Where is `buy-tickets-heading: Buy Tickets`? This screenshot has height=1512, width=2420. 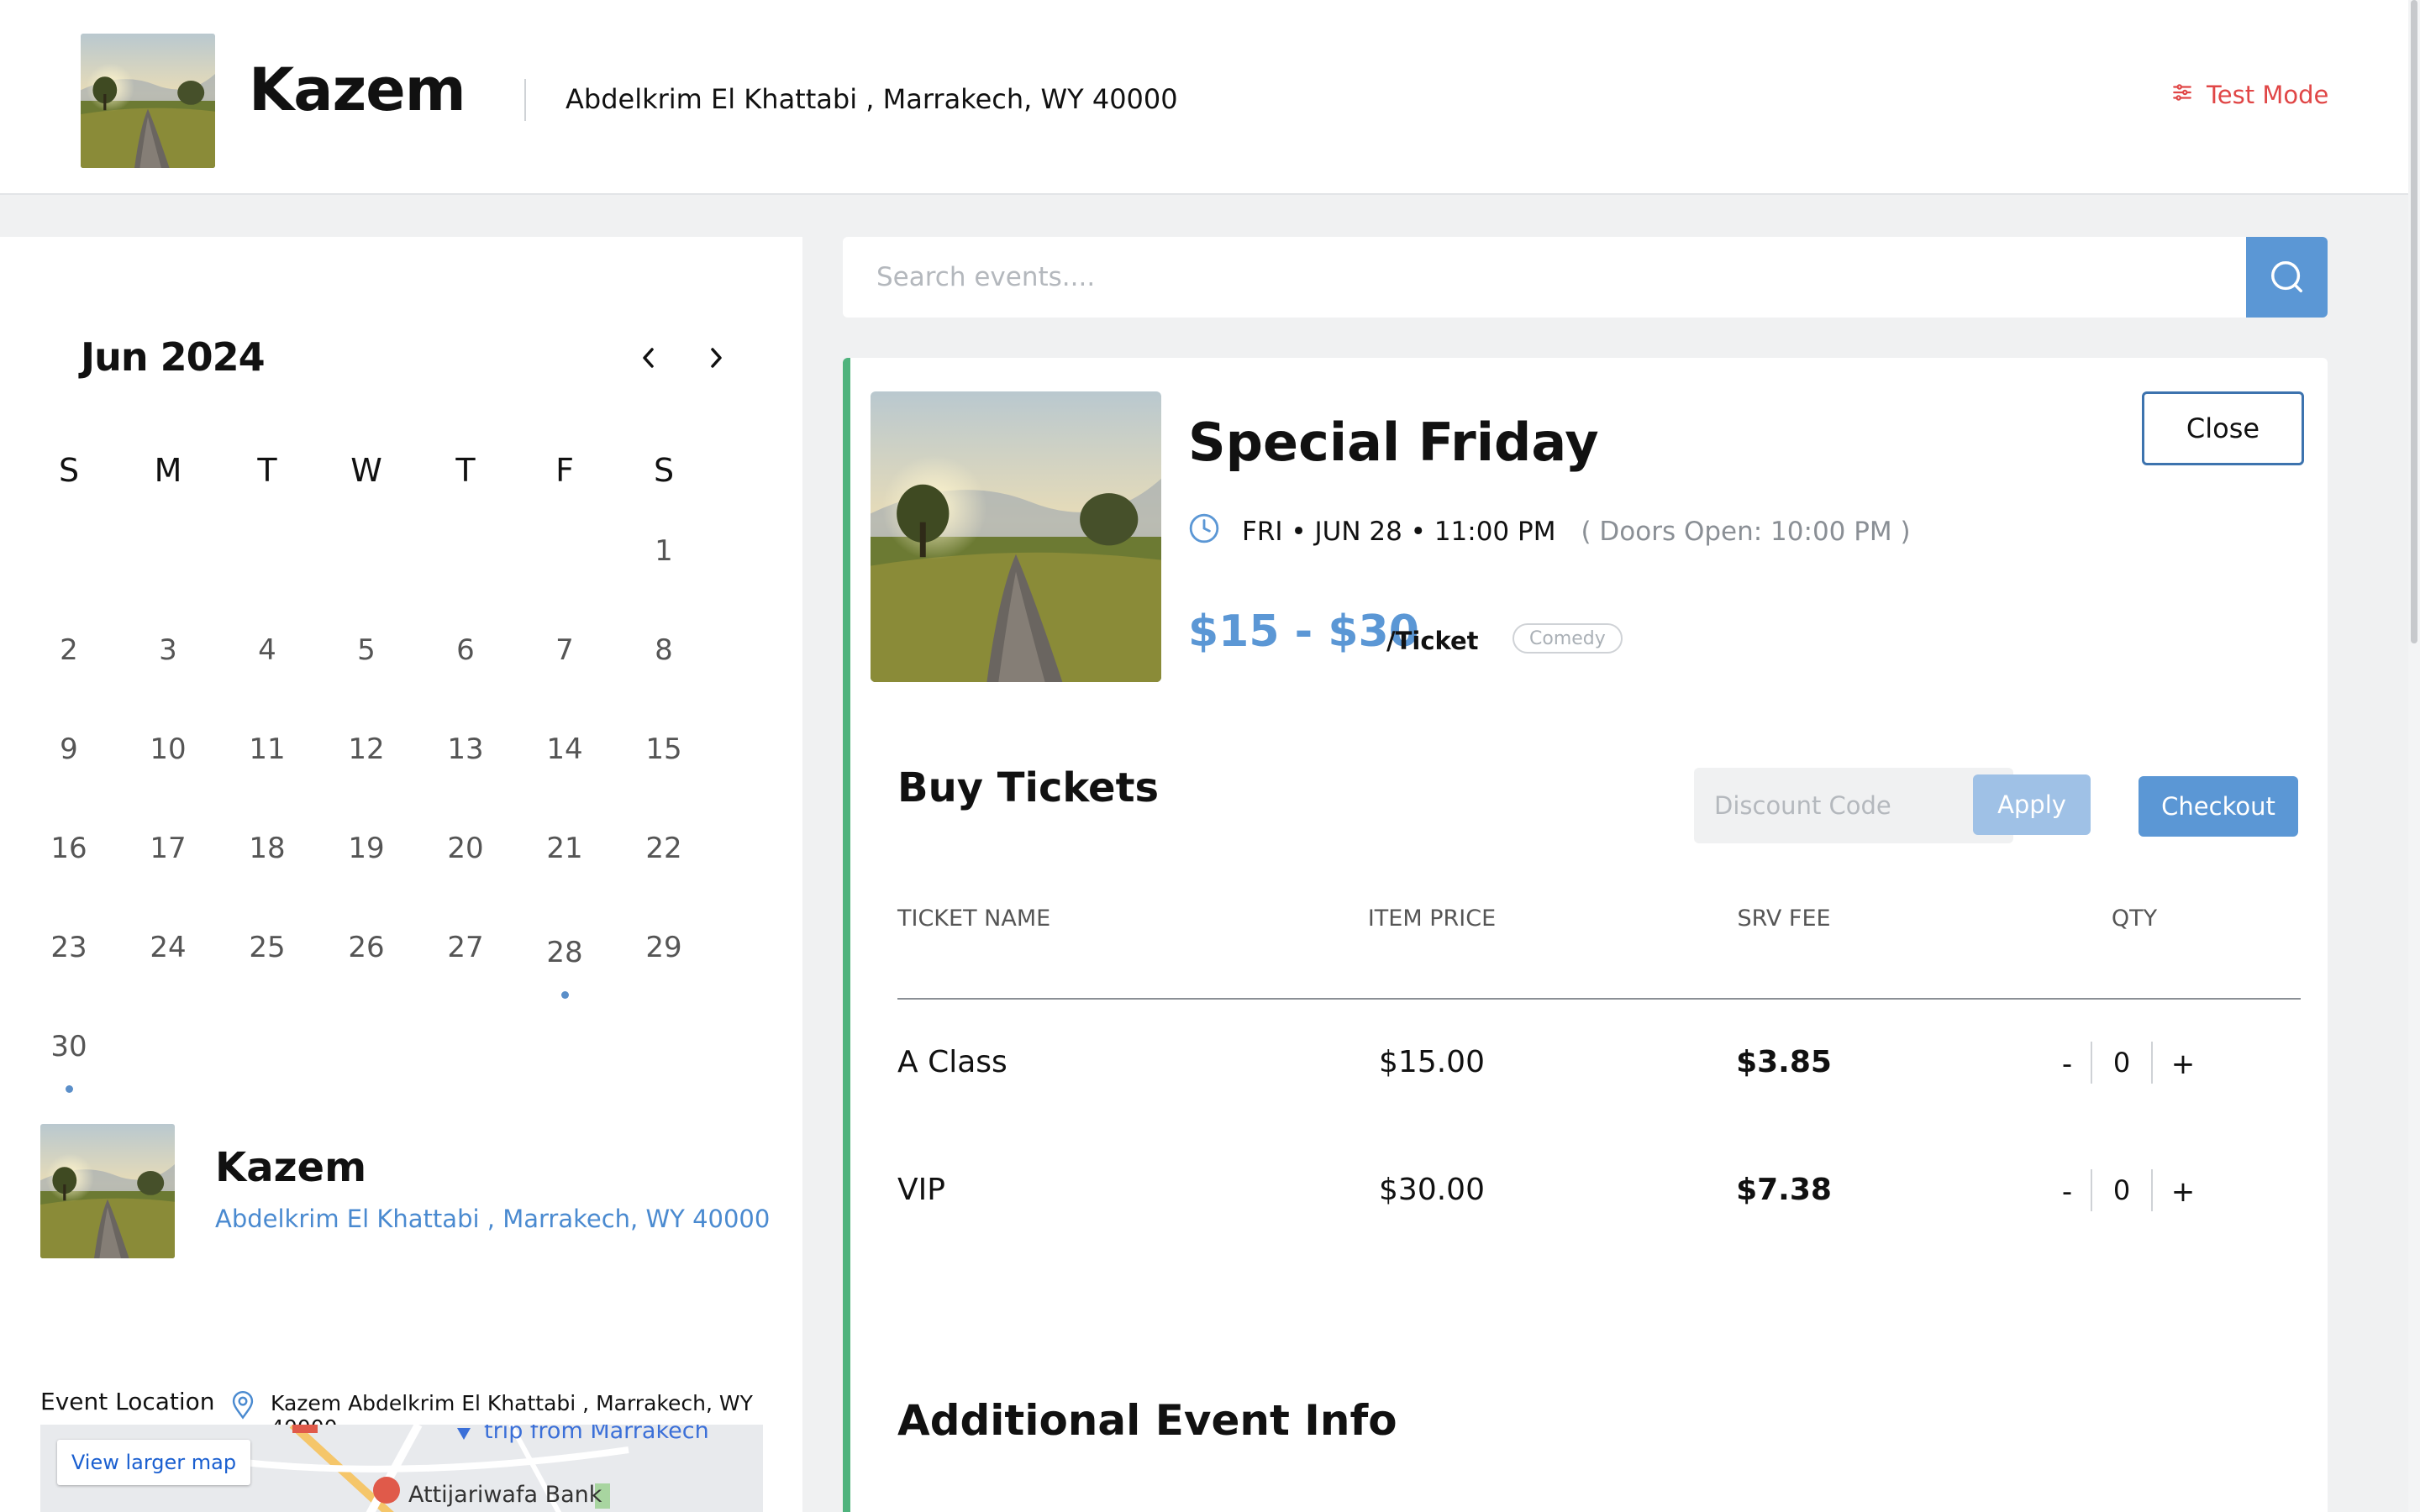
buy-tickets-heading: Buy Tickets is located at coordinates (1028, 787).